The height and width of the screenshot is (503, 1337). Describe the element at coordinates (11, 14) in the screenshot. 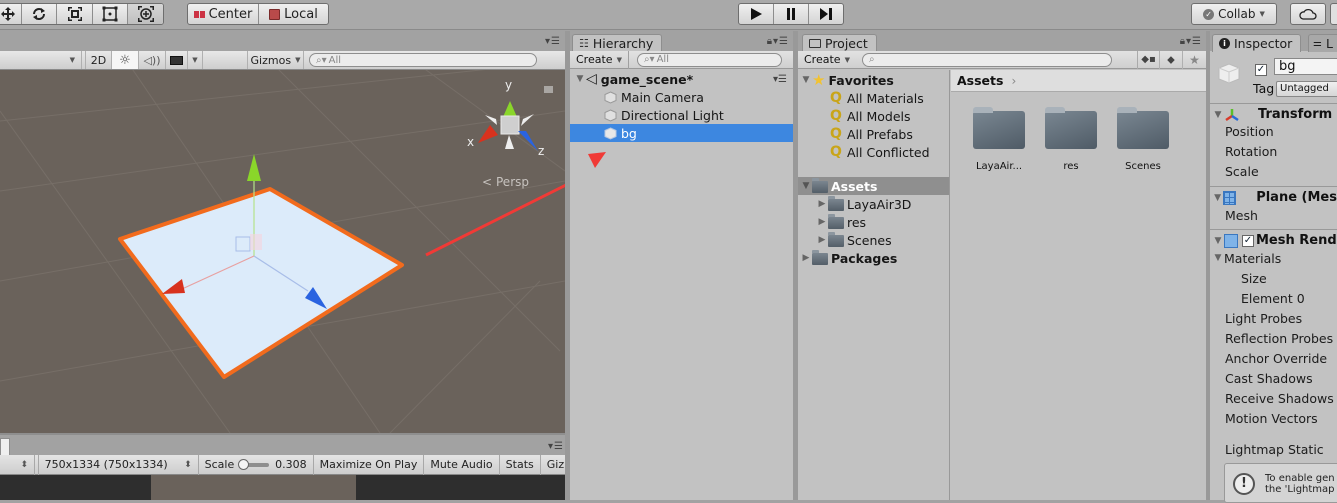

I see `move-tool-button` at that location.